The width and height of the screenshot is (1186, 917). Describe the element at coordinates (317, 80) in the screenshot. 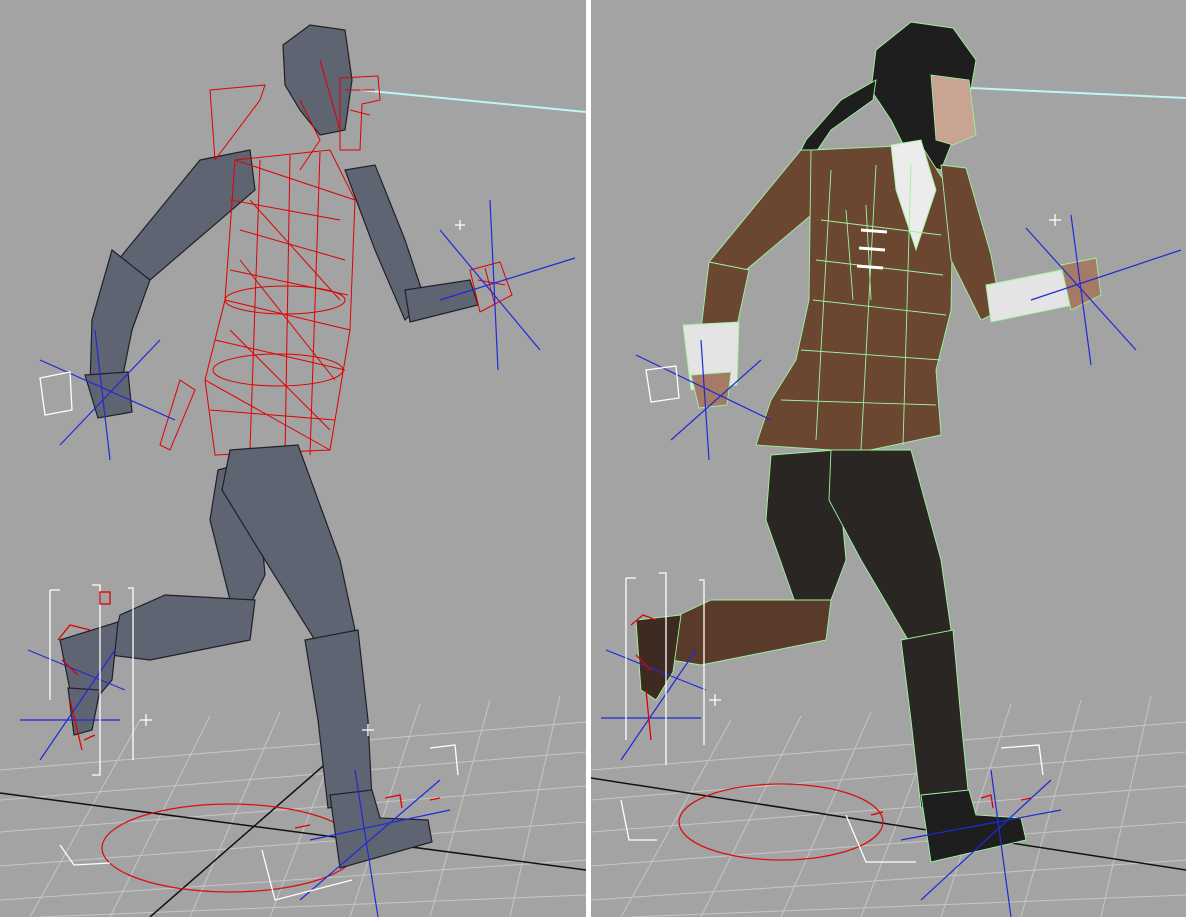

I see `head-bone` at that location.